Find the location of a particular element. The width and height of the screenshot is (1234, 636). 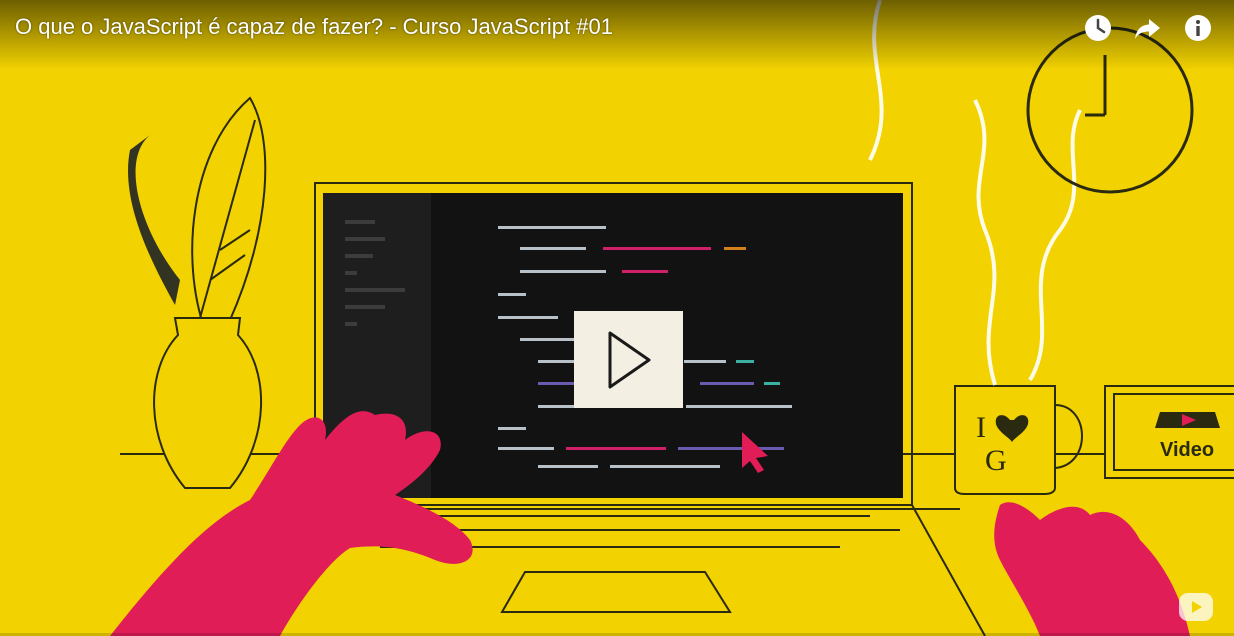

clock-icon is located at coordinates (1098, 28).